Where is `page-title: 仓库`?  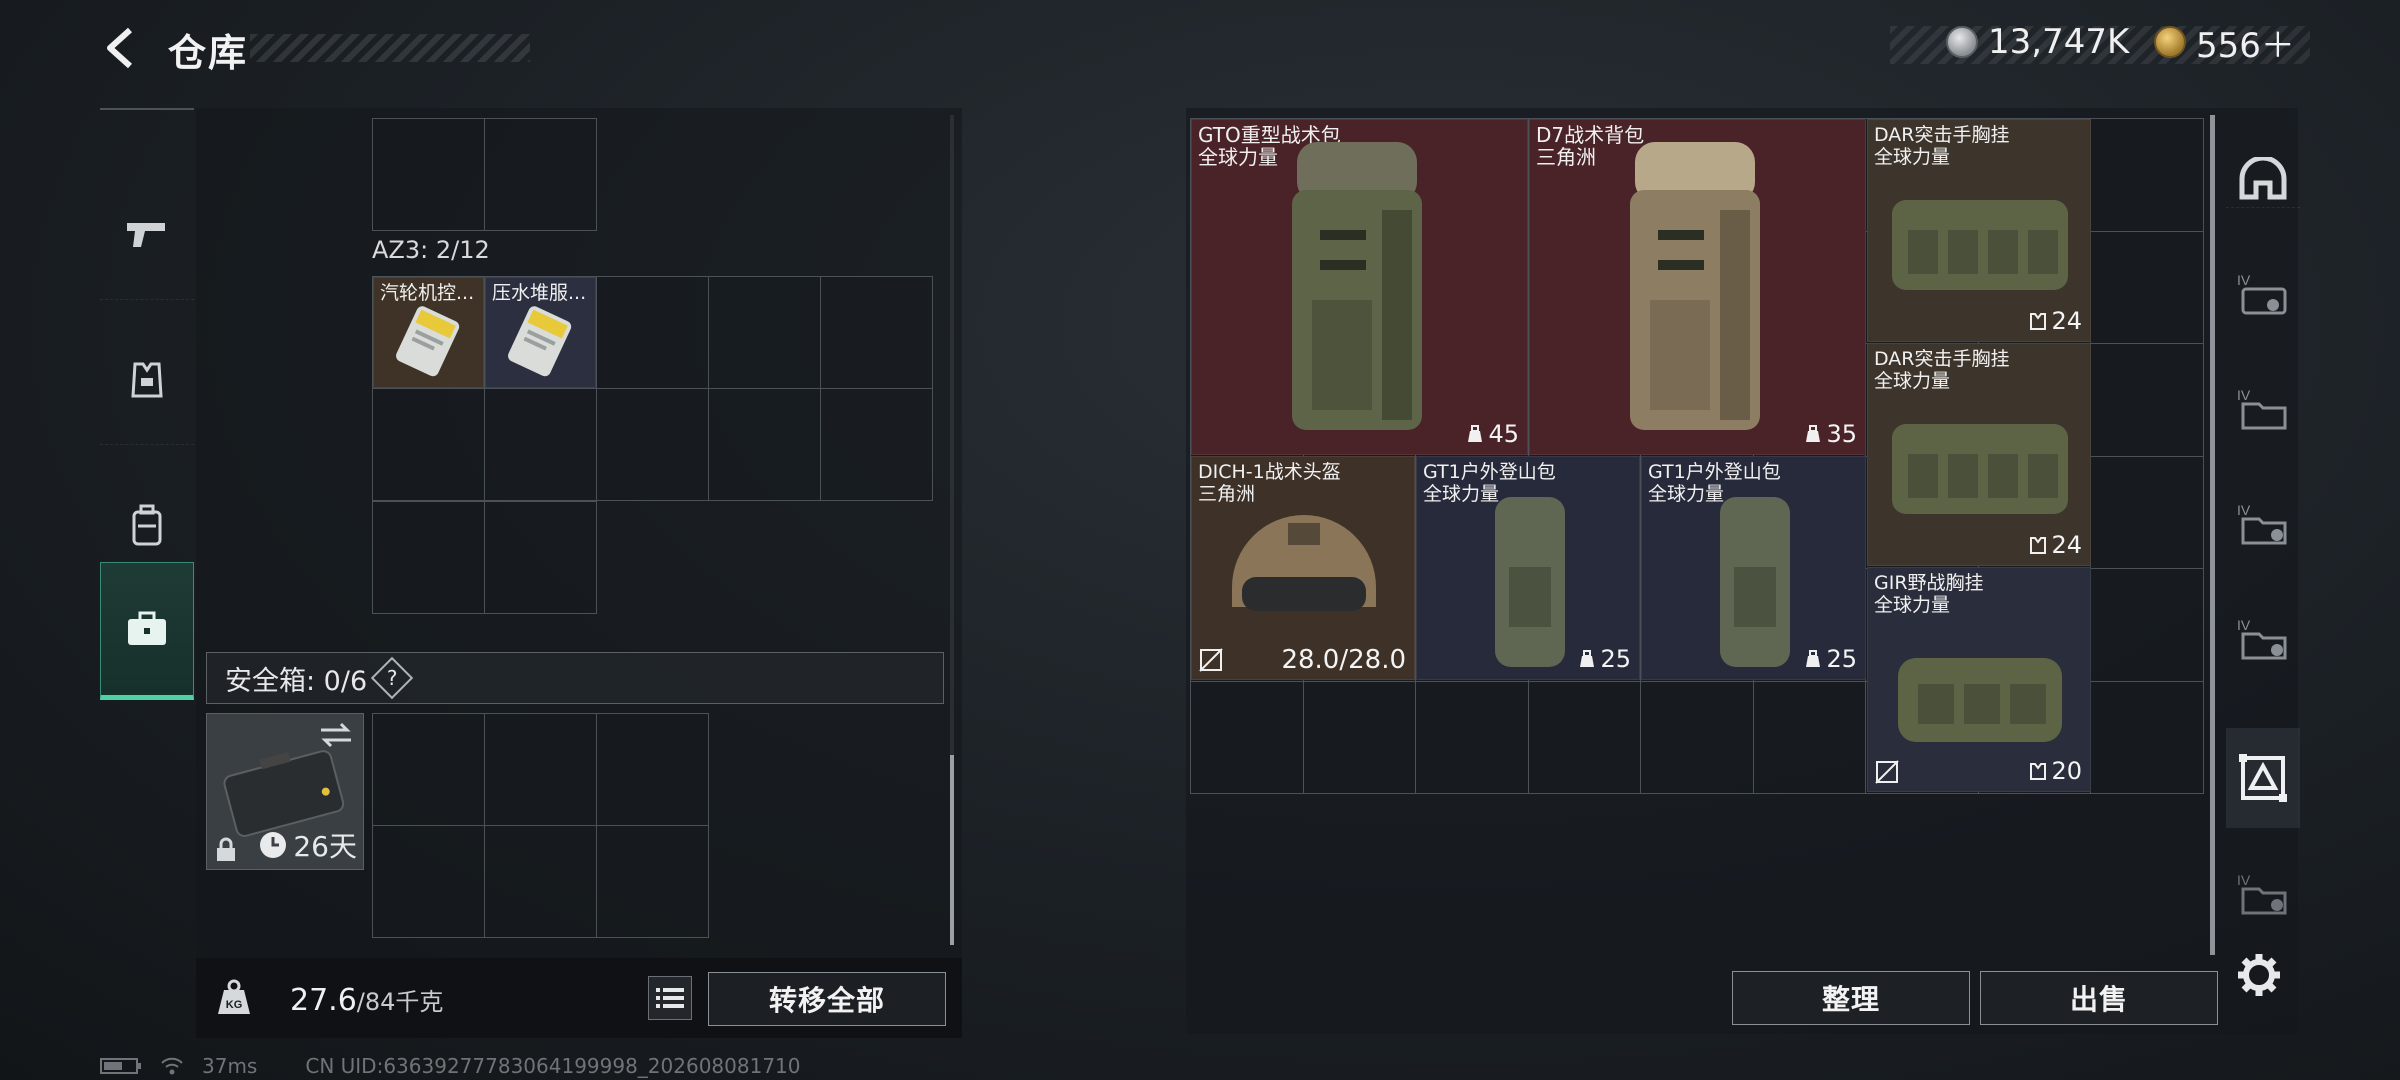 page-title: 仓库 is located at coordinates (208, 53).